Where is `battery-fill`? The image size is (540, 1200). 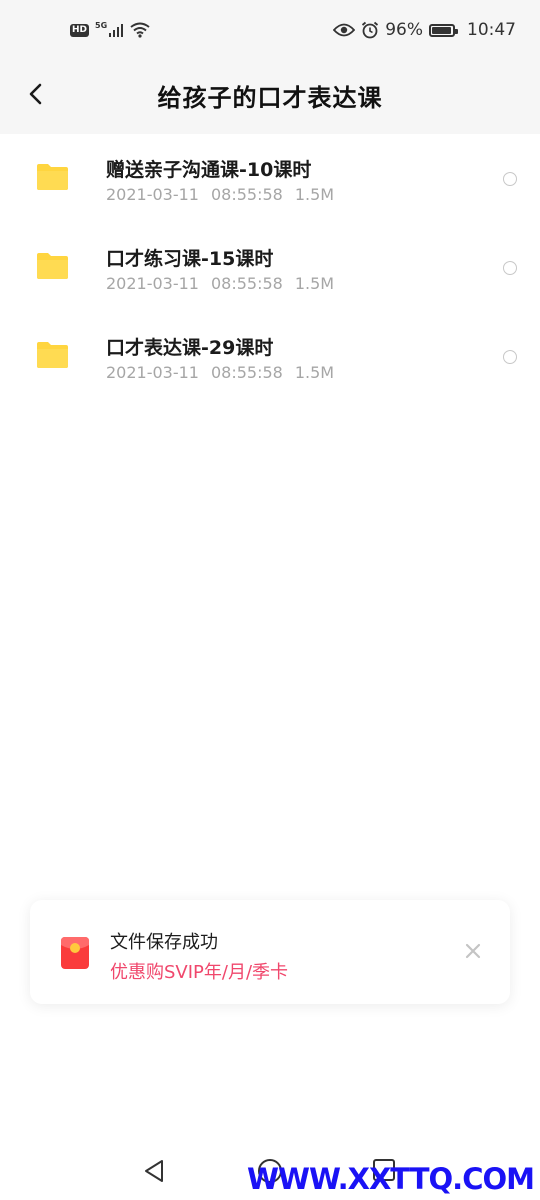
battery-fill is located at coordinates (442, 30).